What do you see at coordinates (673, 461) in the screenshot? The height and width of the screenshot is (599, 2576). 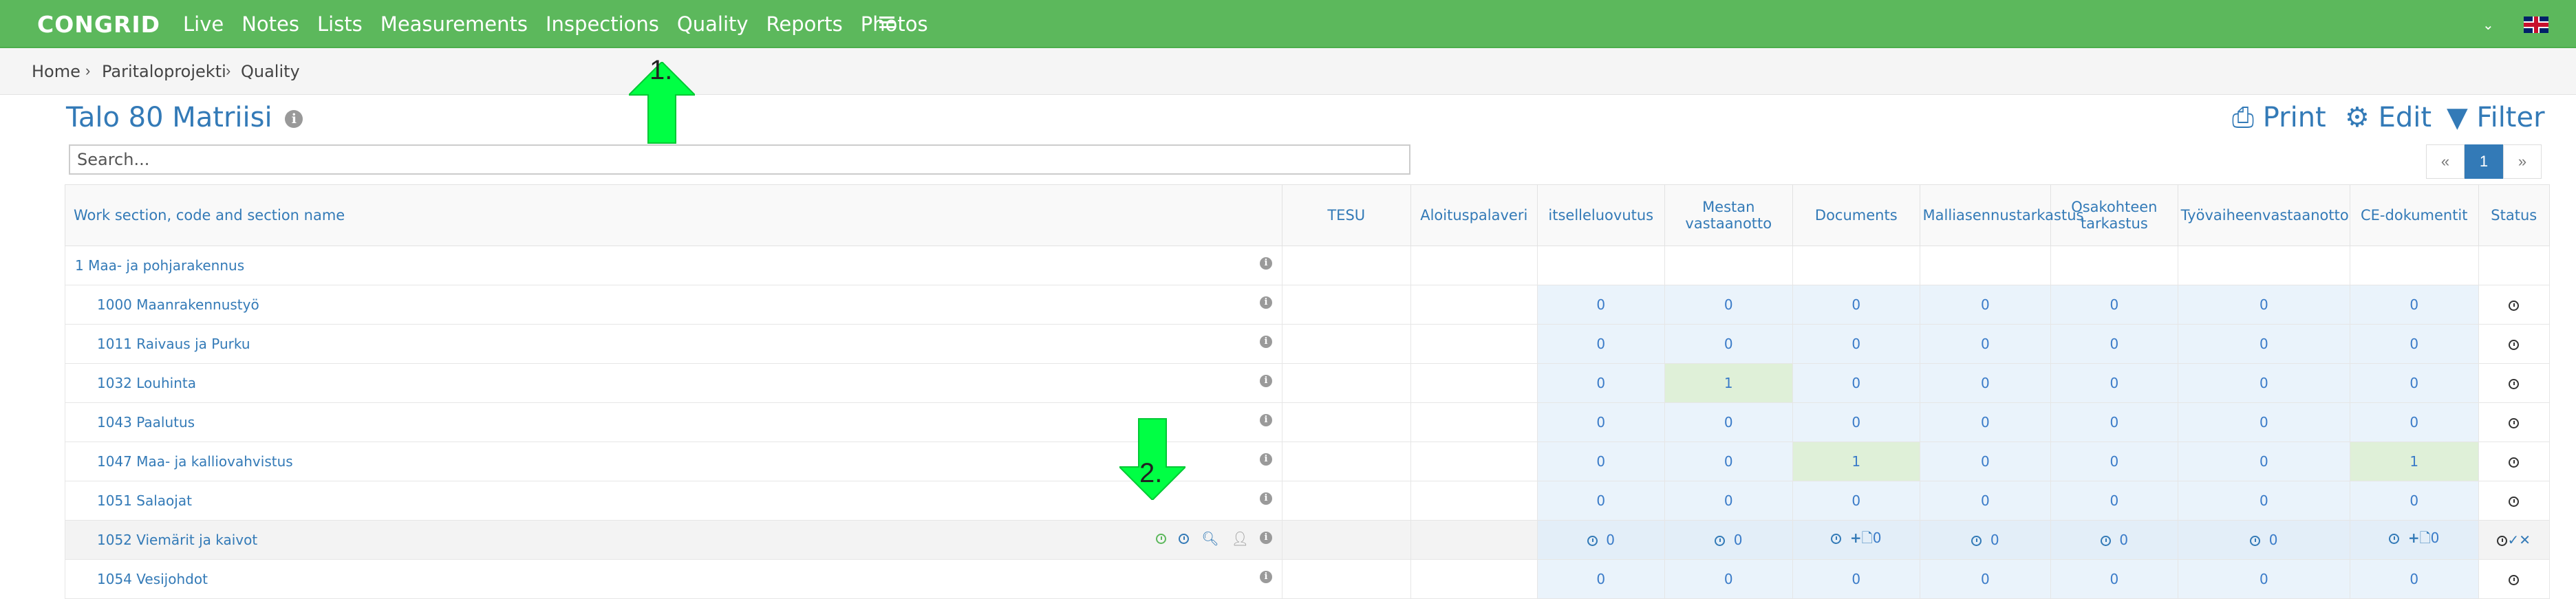 I see `section-name-cell: 1047 Maa- ja kalliovahvistus i` at bounding box center [673, 461].